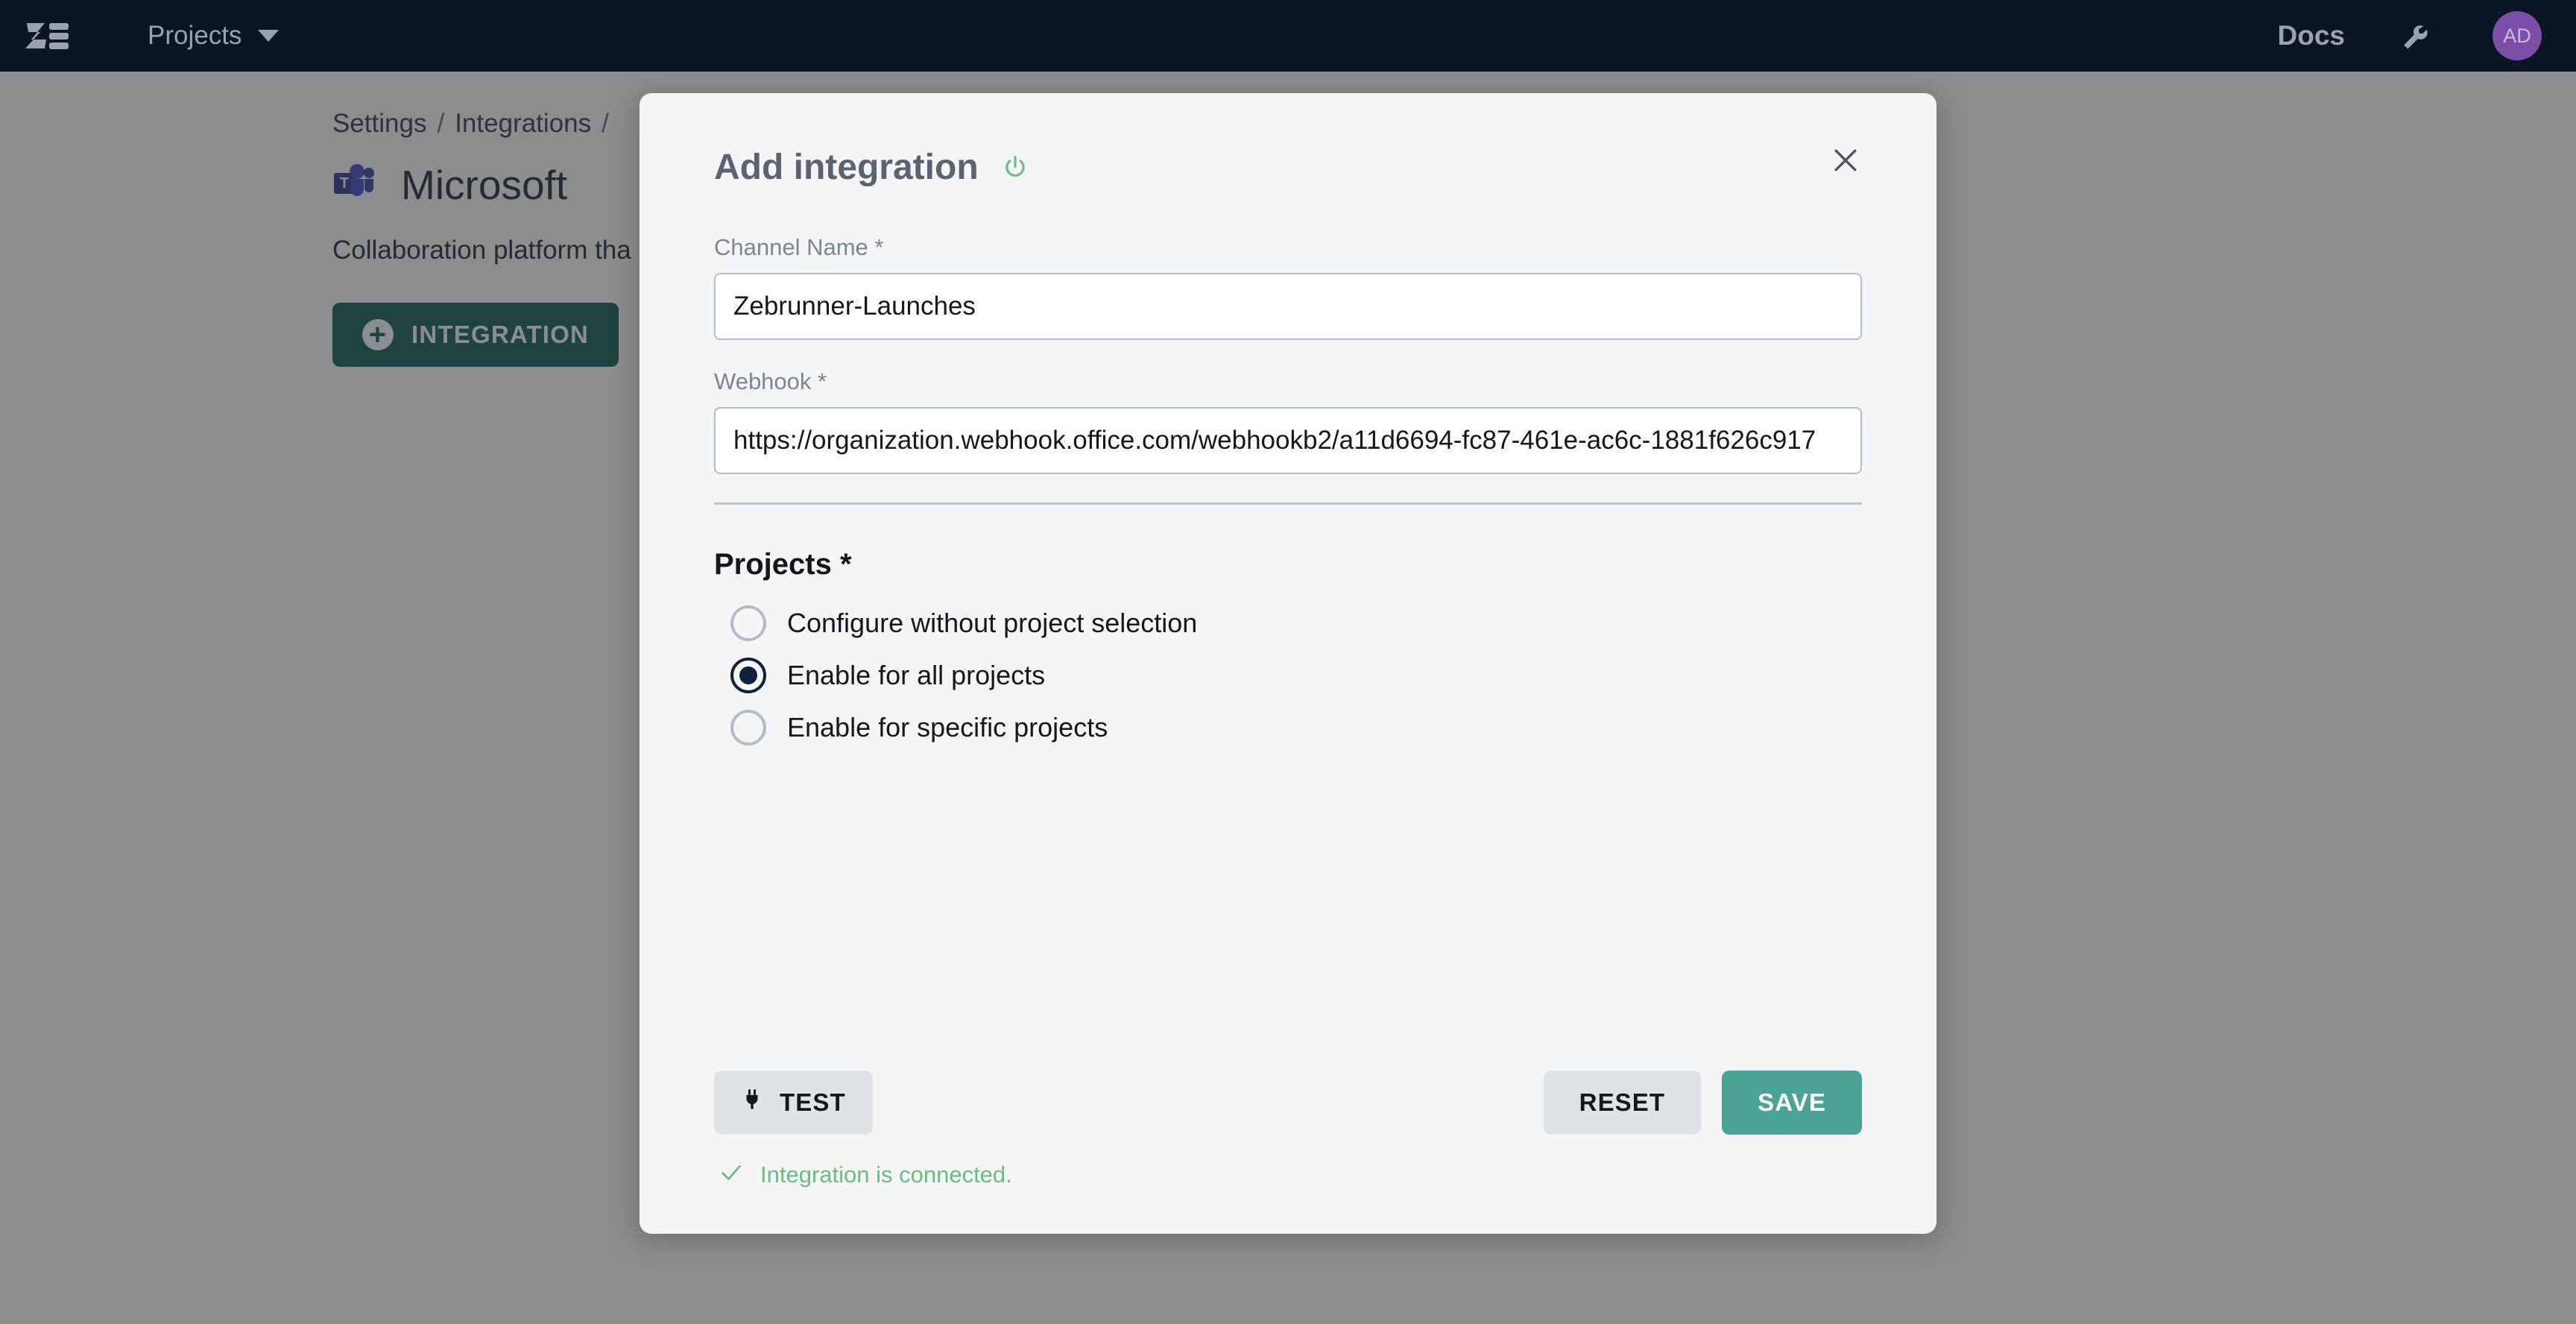 The image size is (2576, 1324). I want to click on test-button: TEST, so click(793, 1103).